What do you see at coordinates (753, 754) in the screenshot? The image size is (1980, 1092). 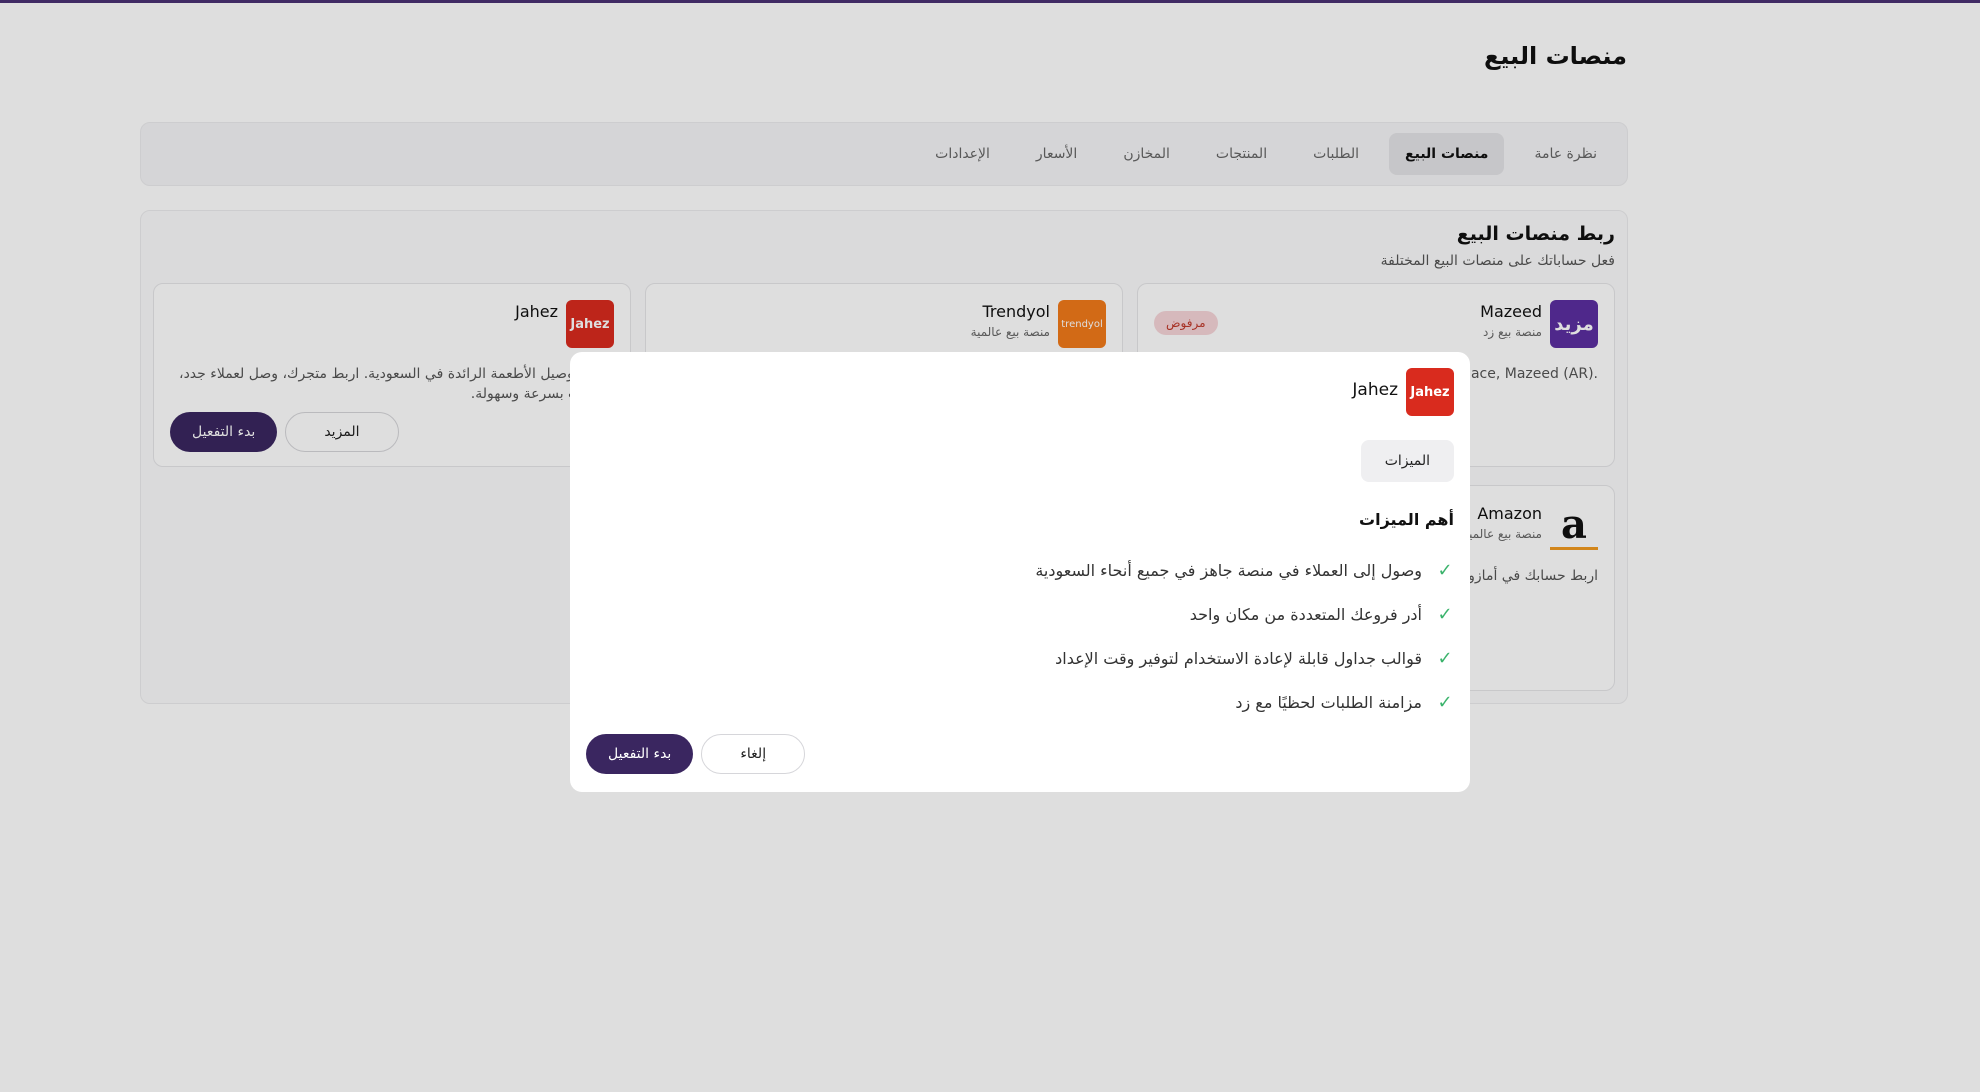 I see `cancel-button: إلغاء` at bounding box center [753, 754].